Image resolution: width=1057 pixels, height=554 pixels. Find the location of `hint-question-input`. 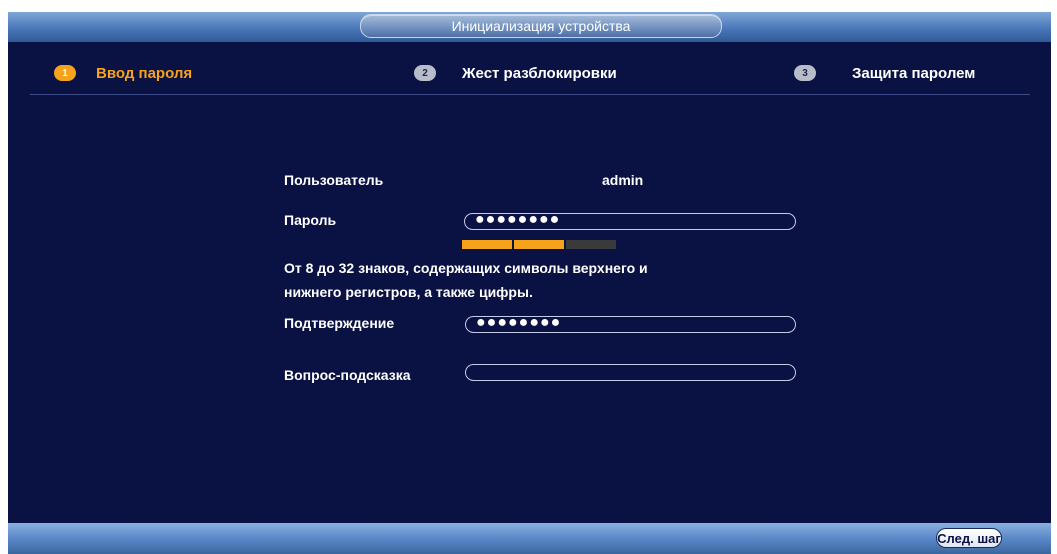

hint-question-input is located at coordinates (630, 372).